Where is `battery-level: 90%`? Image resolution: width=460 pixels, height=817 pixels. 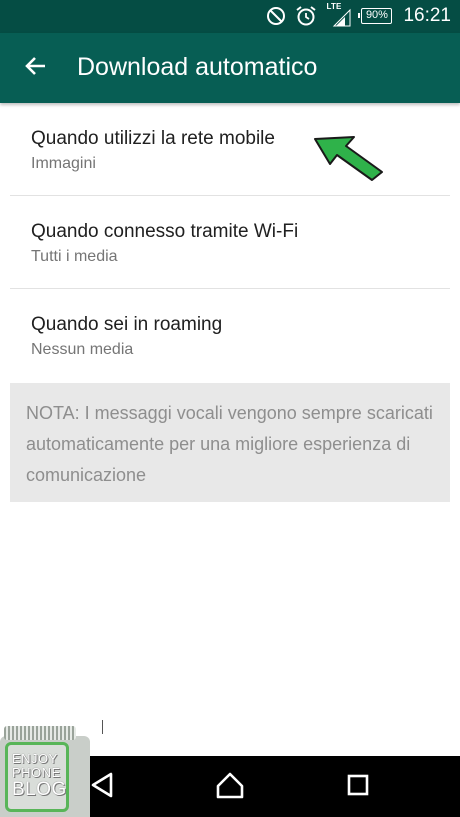
battery-level: 90% is located at coordinates (376, 15).